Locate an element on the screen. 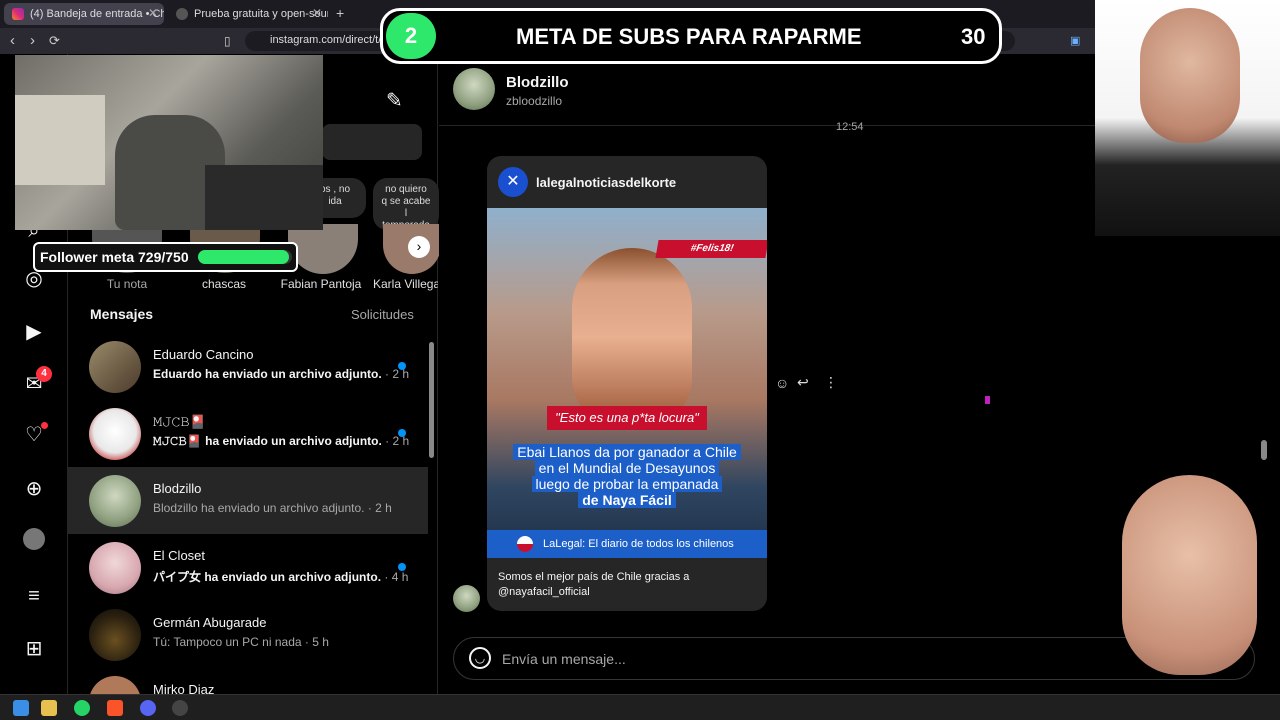  hashtag-banner: #Felis18! is located at coordinates (711, 249).